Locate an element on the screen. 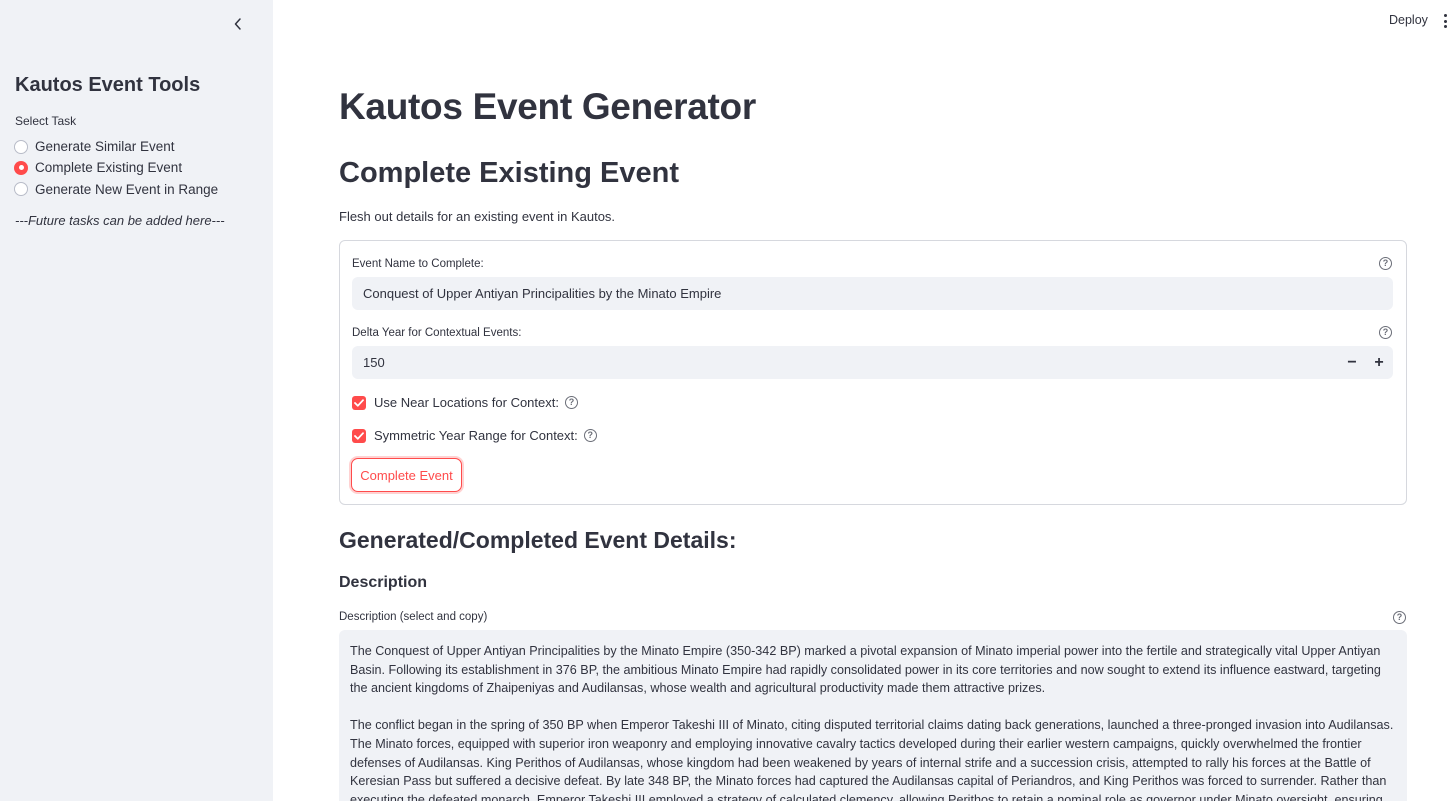 The width and height of the screenshot is (1456, 801). symmetric-range-checkbox is located at coordinates (359, 435).